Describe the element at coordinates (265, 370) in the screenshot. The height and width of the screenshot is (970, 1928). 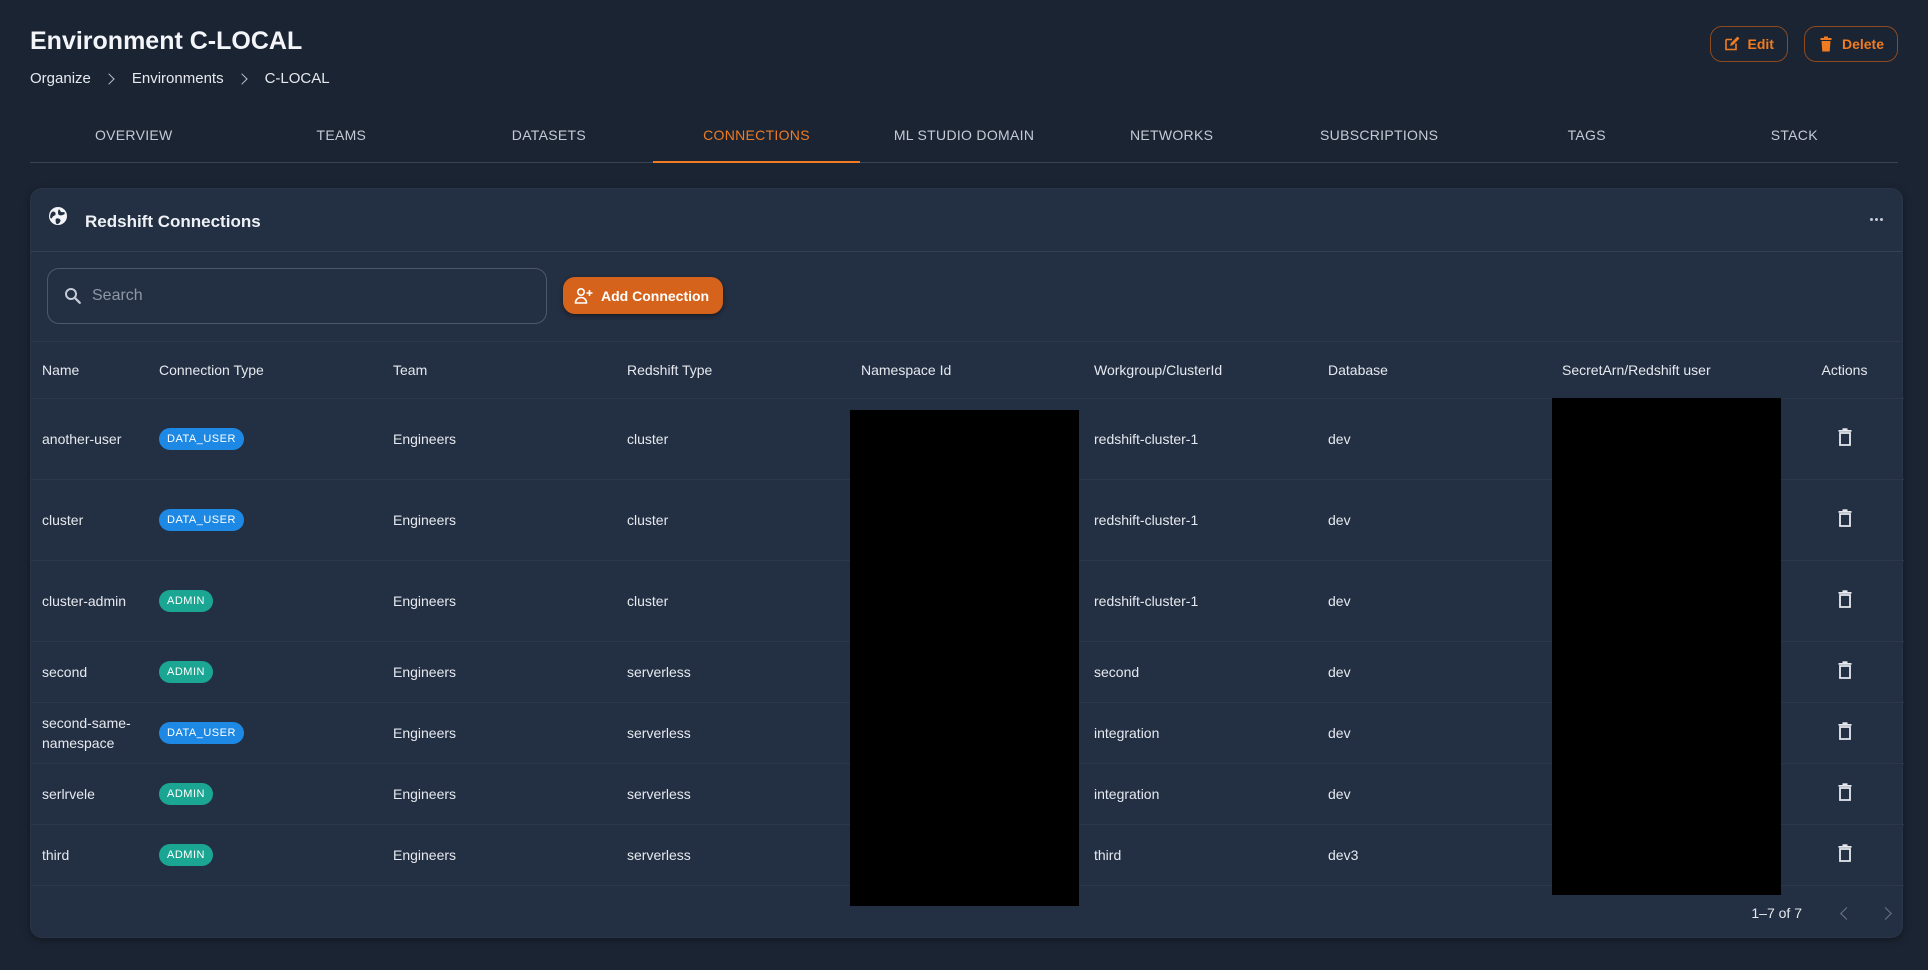
I see `column-header-connection-type: Connection Type` at that location.